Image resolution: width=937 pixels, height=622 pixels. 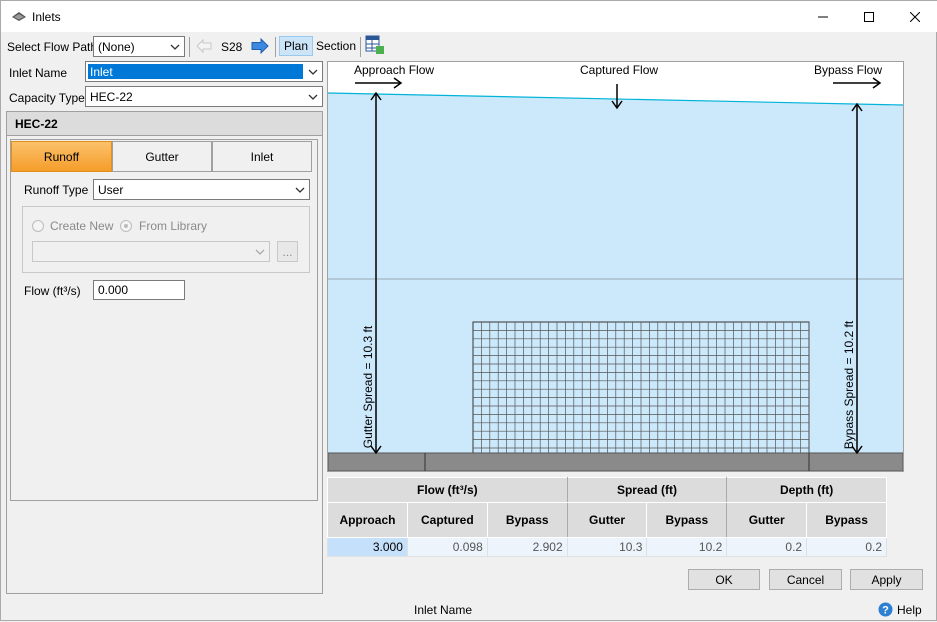 What do you see at coordinates (38, 226) in the screenshot?
I see `create-new-radio` at bounding box center [38, 226].